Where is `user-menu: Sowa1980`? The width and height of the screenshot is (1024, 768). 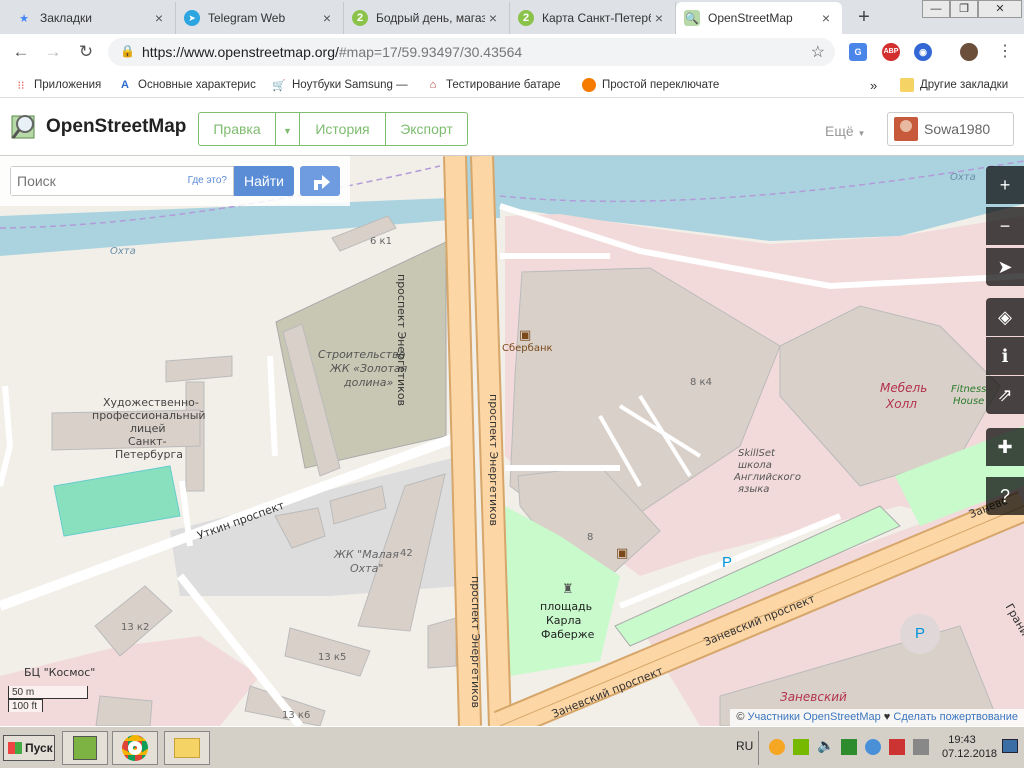 user-menu: Sowa1980 is located at coordinates (950, 129).